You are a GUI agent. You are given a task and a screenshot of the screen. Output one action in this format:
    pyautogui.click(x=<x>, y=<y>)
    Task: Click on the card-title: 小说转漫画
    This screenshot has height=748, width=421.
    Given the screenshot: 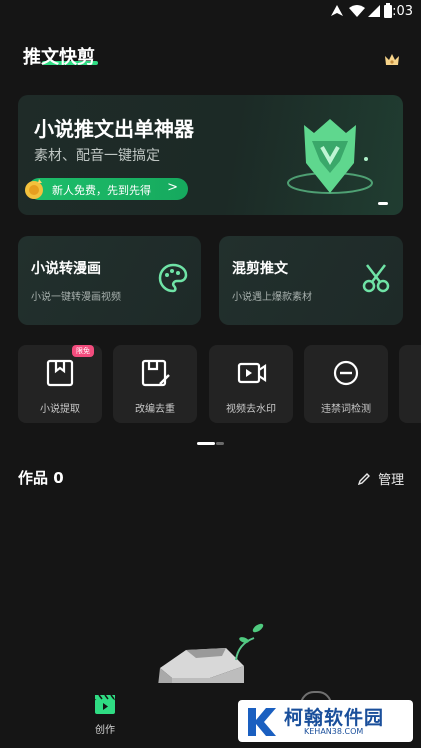 What is the action you would take?
    pyautogui.click(x=66, y=269)
    